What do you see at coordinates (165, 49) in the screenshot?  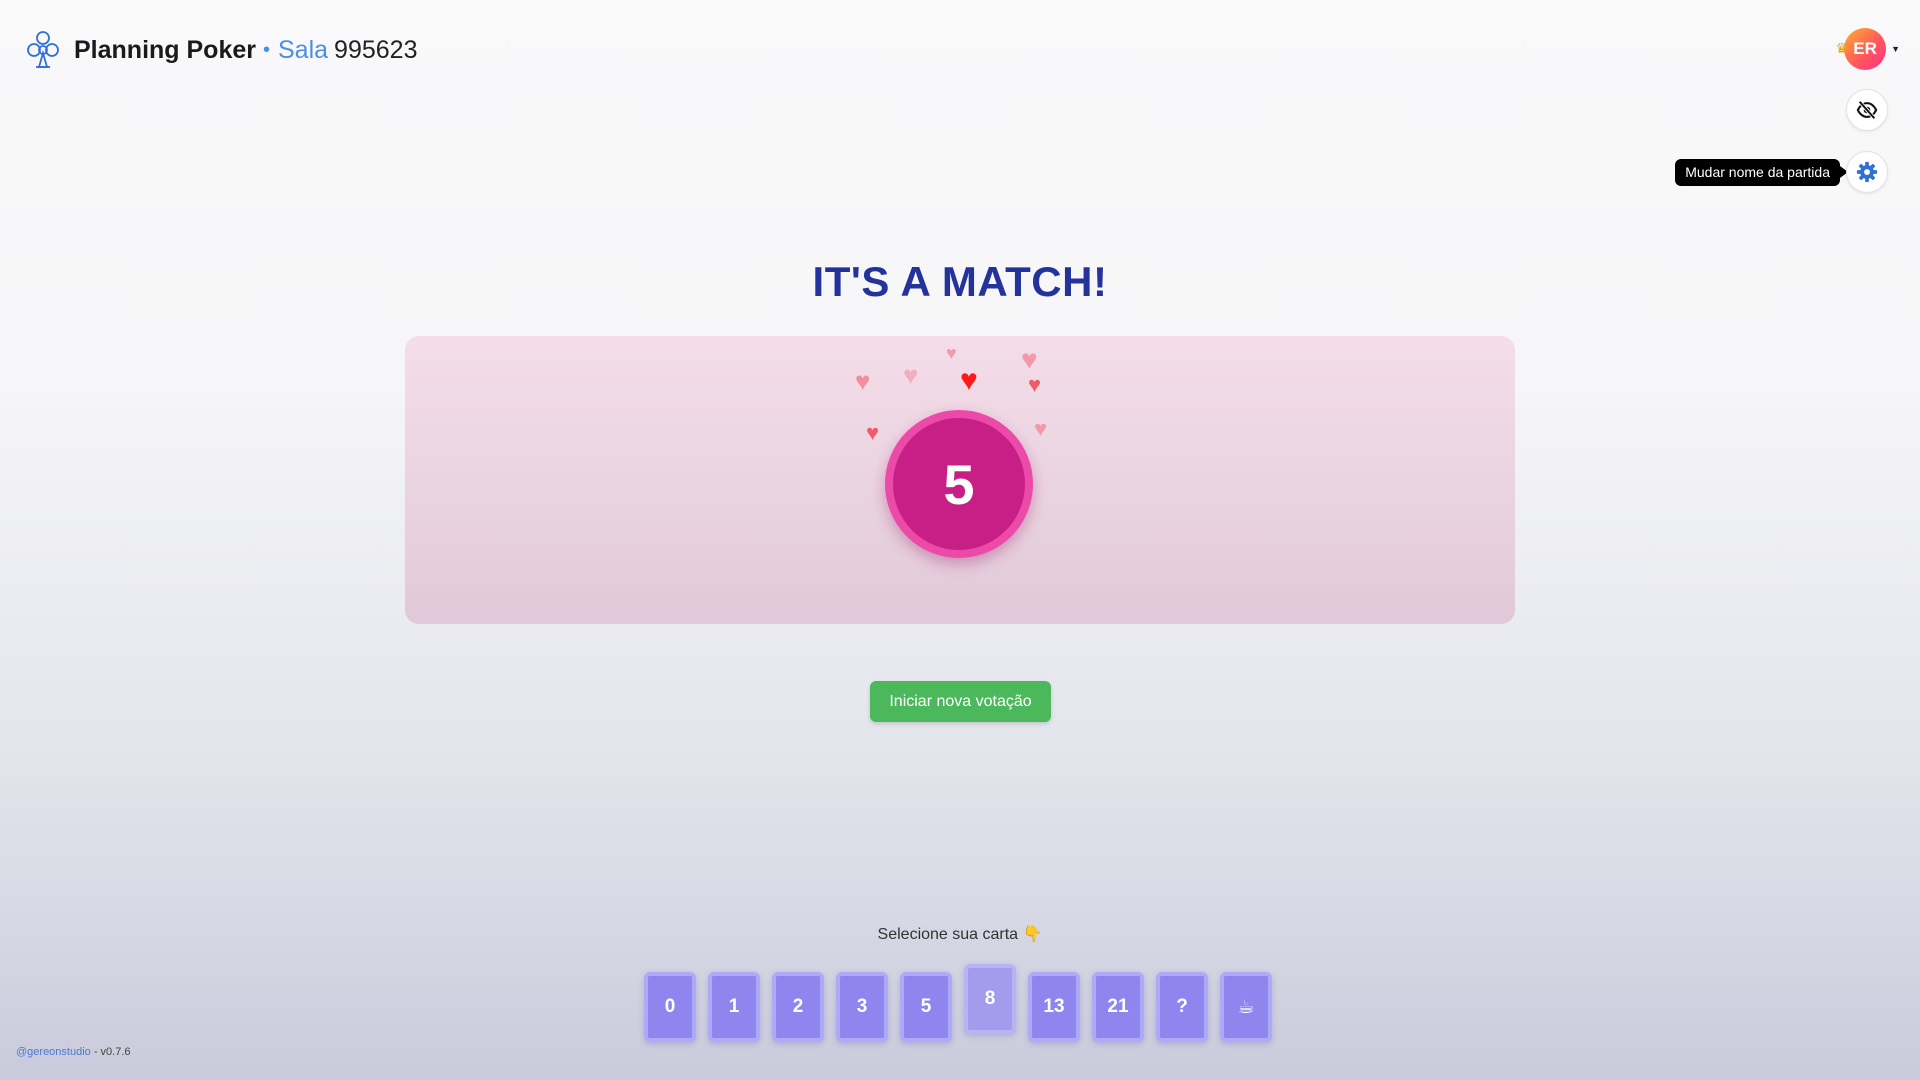 I see `app-title: Planning Poker` at bounding box center [165, 49].